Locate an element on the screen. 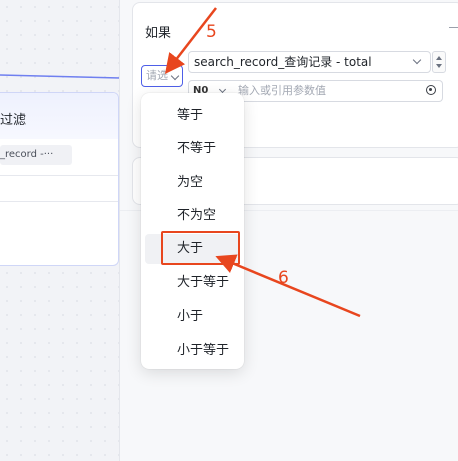  left-operand-select: search_record_查询记录 - total is located at coordinates (309, 62).